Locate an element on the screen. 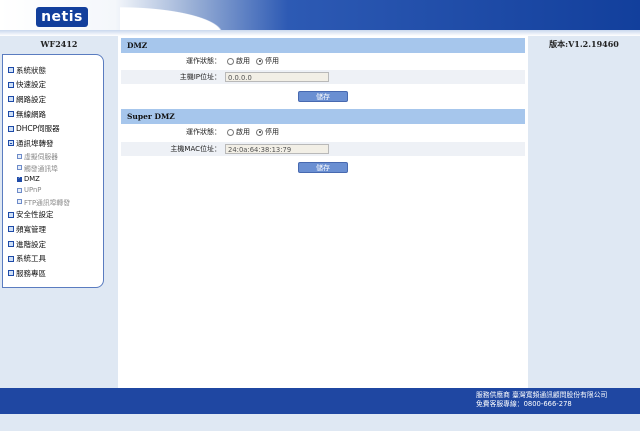 This screenshot has width=640, height=431. sidebar-subitem-label: 虛擬伺服器 is located at coordinates (41, 157).